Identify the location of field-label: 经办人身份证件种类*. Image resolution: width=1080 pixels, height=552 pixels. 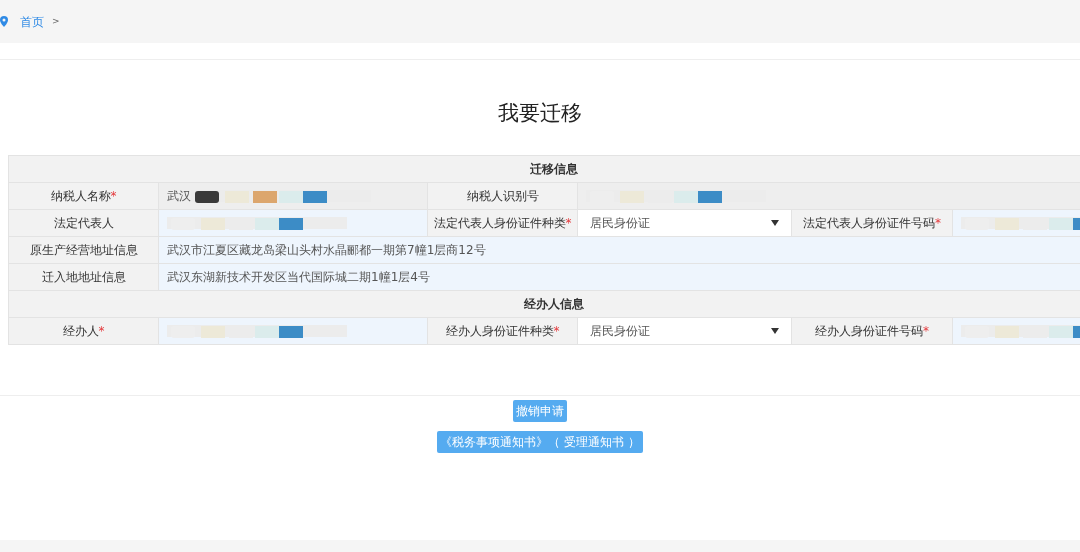
(503, 331).